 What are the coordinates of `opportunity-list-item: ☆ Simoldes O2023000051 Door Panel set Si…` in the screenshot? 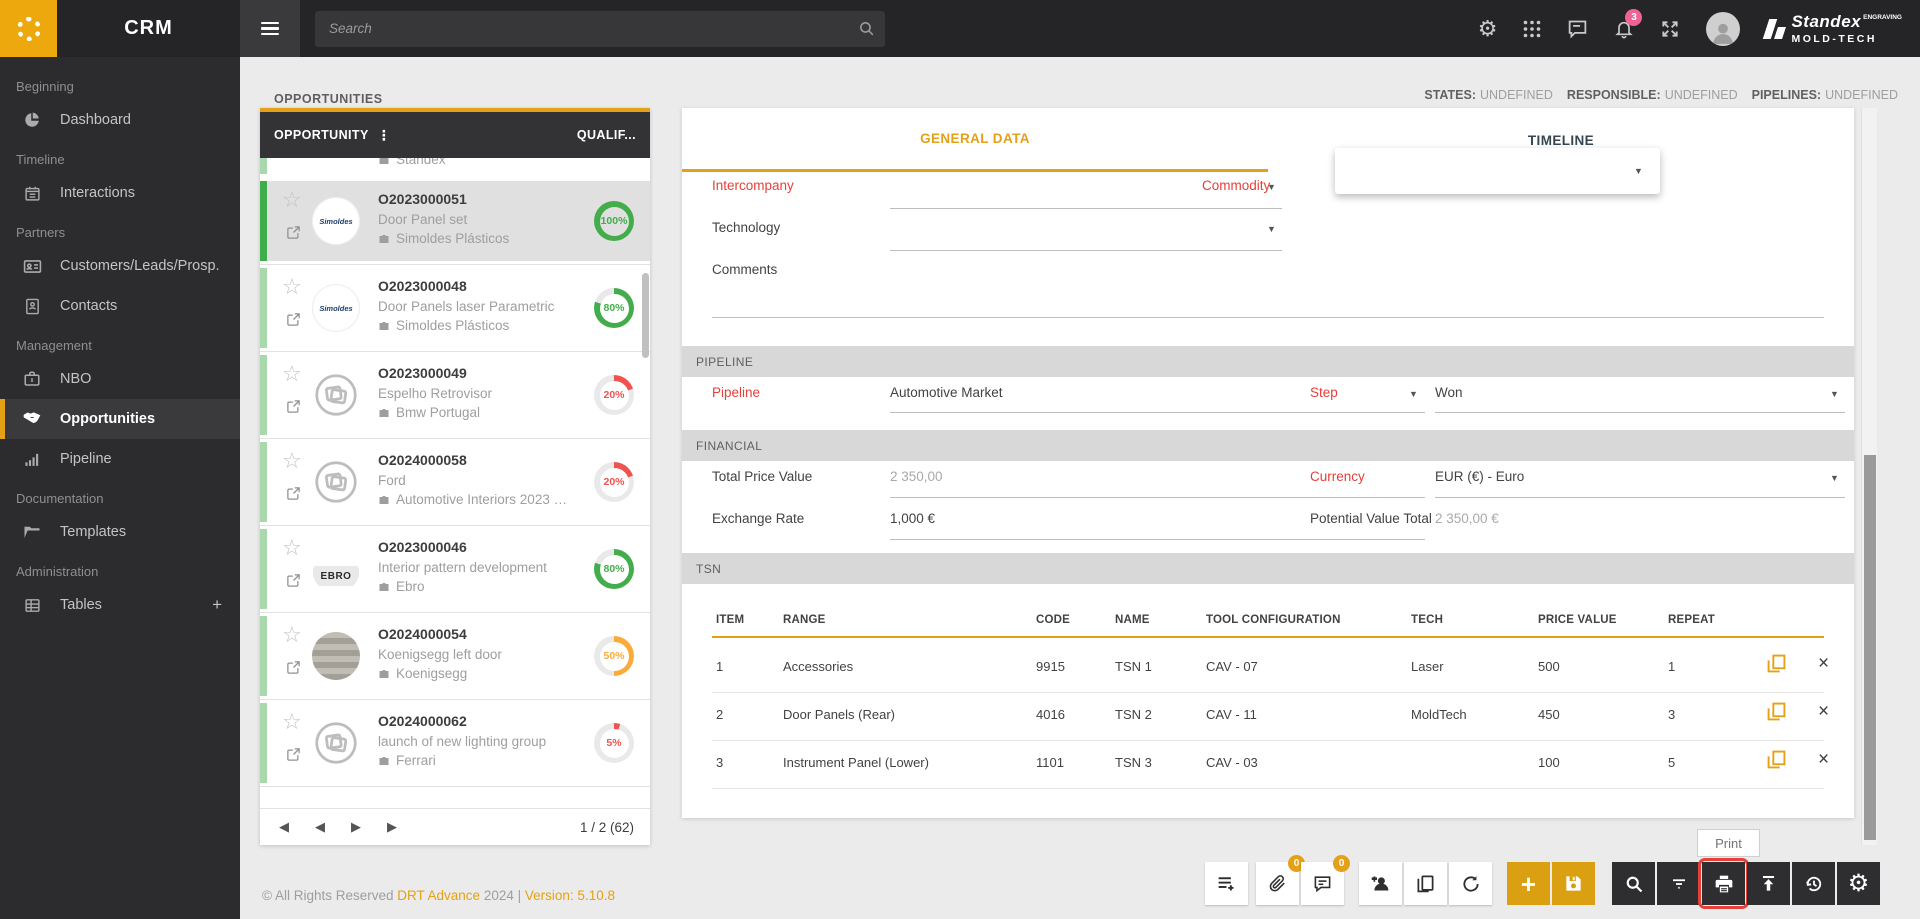 It's located at (455, 223).